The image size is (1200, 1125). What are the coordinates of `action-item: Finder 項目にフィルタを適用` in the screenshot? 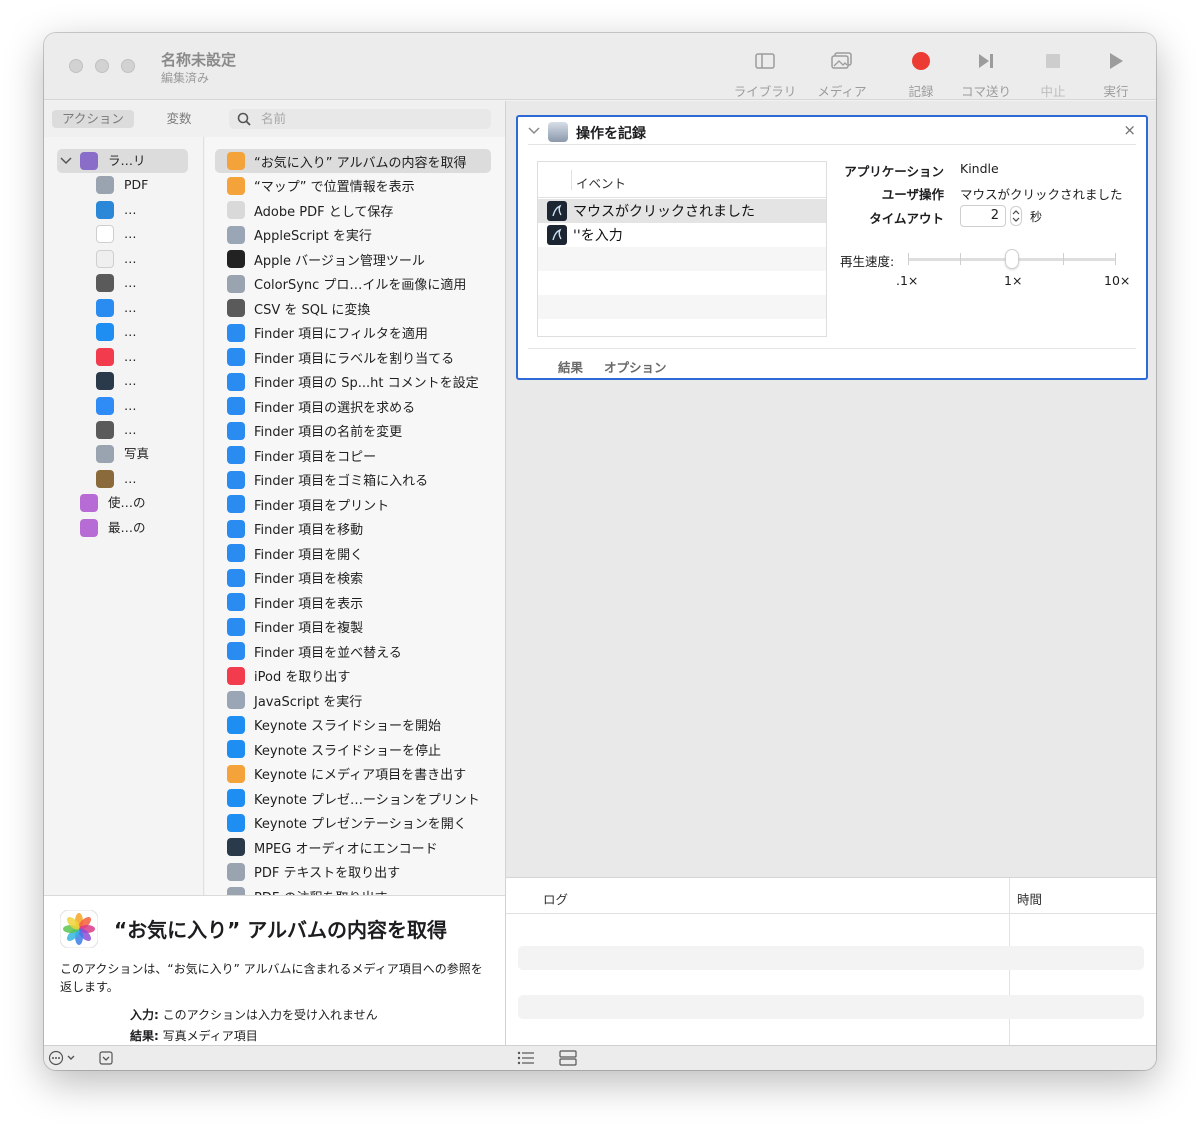 It's located at (327, 333).